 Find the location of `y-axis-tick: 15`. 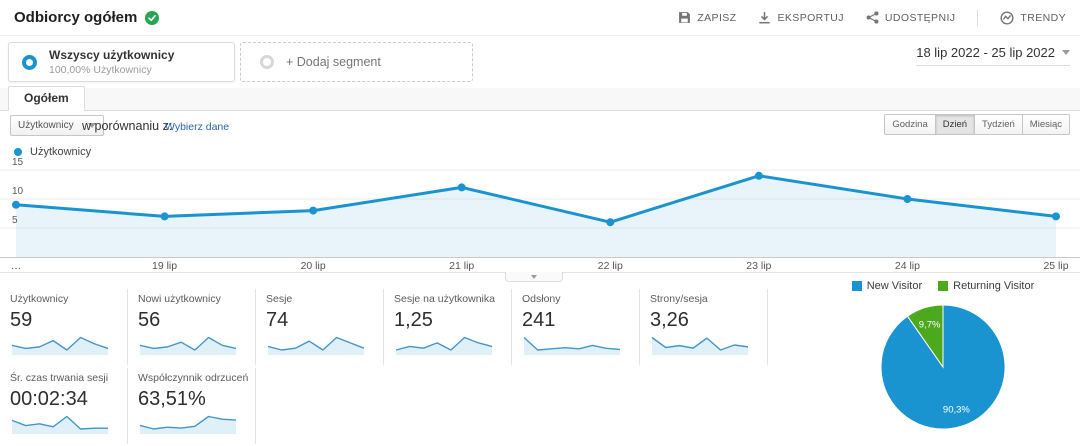

y-axis-tick: 15 is located at coordinates (18, 162).